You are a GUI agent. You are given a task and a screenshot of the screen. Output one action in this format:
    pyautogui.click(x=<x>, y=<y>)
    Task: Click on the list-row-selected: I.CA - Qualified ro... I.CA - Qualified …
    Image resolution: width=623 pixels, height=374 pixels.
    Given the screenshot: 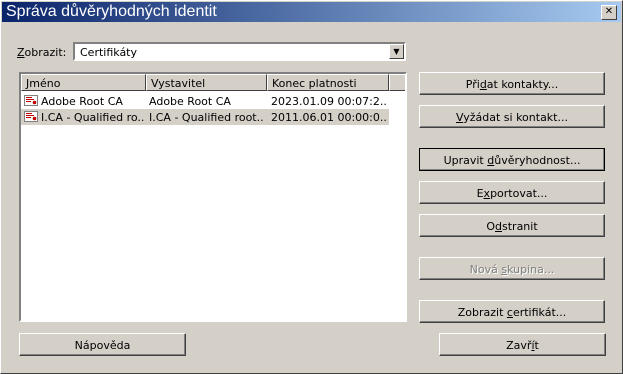 What is the action you would take?
    pyautogui.click(x=205, y=117)
    